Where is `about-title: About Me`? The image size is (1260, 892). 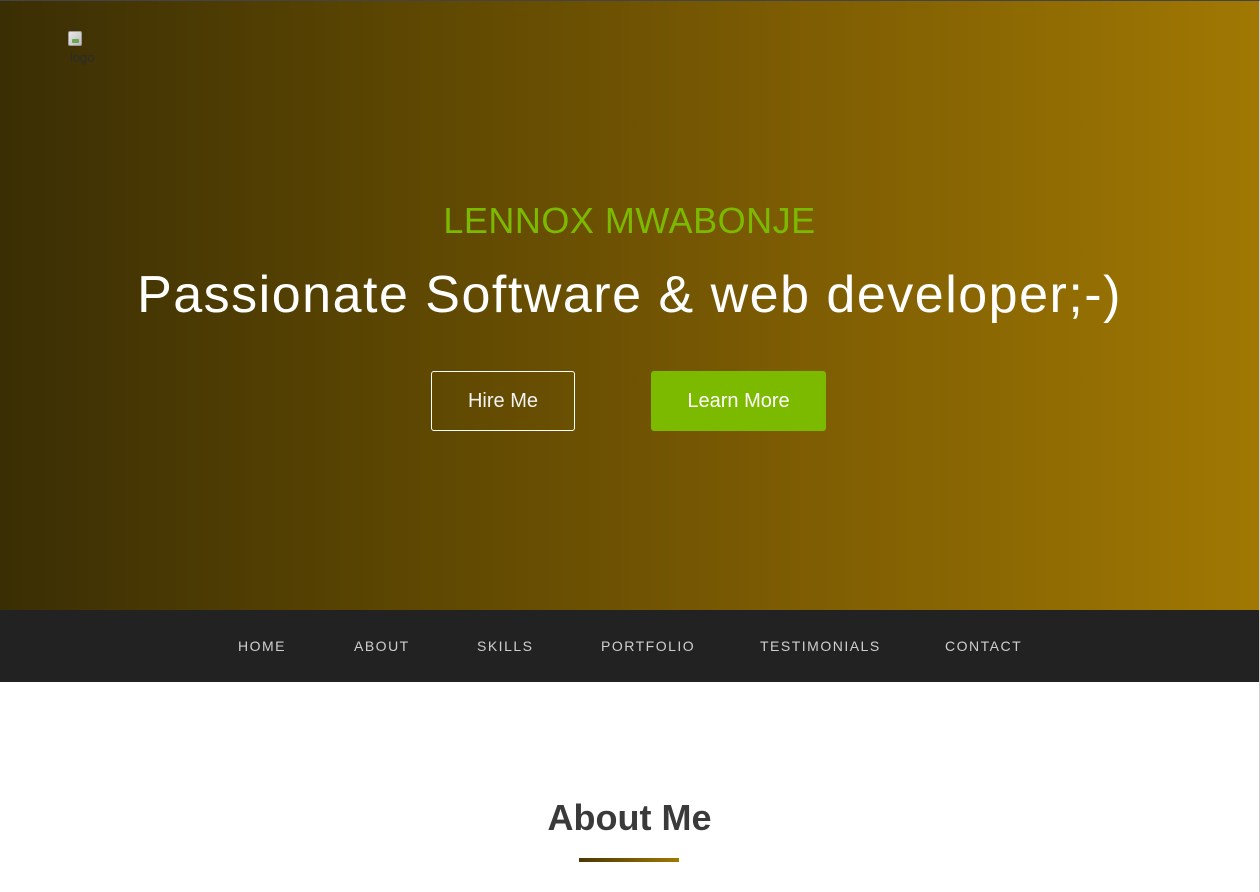 about-title: About Me is located at coordinates (629, 817).